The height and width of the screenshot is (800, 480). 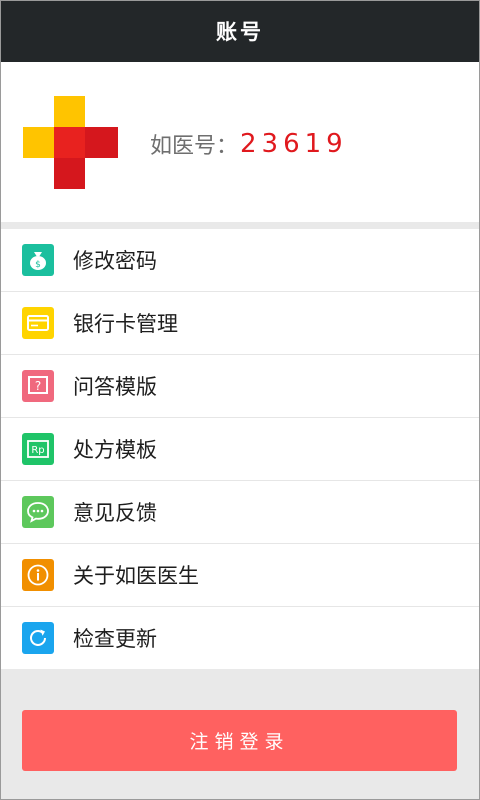 I want to click on logout-button: 注销登录, so click(x=239, y=740).